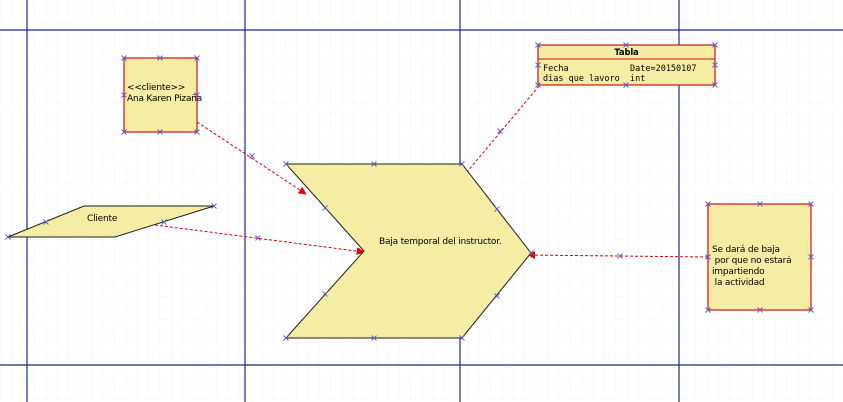 Image resolution: width=843 pixels, height=402 pixels. I want to click on output-note-line: impartiendo, so click(738, 272).